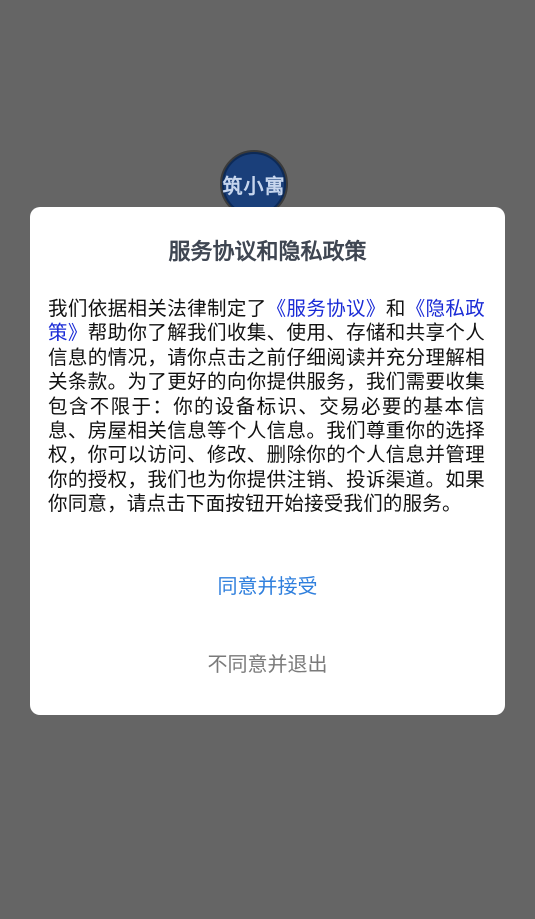 This screenshot has width=535, height=919. What do you see at coordinates (157, 308) in the screenshot?
I see `body-text-intro: 我们依据相关法律制定了` at bounding box center [157, 308].